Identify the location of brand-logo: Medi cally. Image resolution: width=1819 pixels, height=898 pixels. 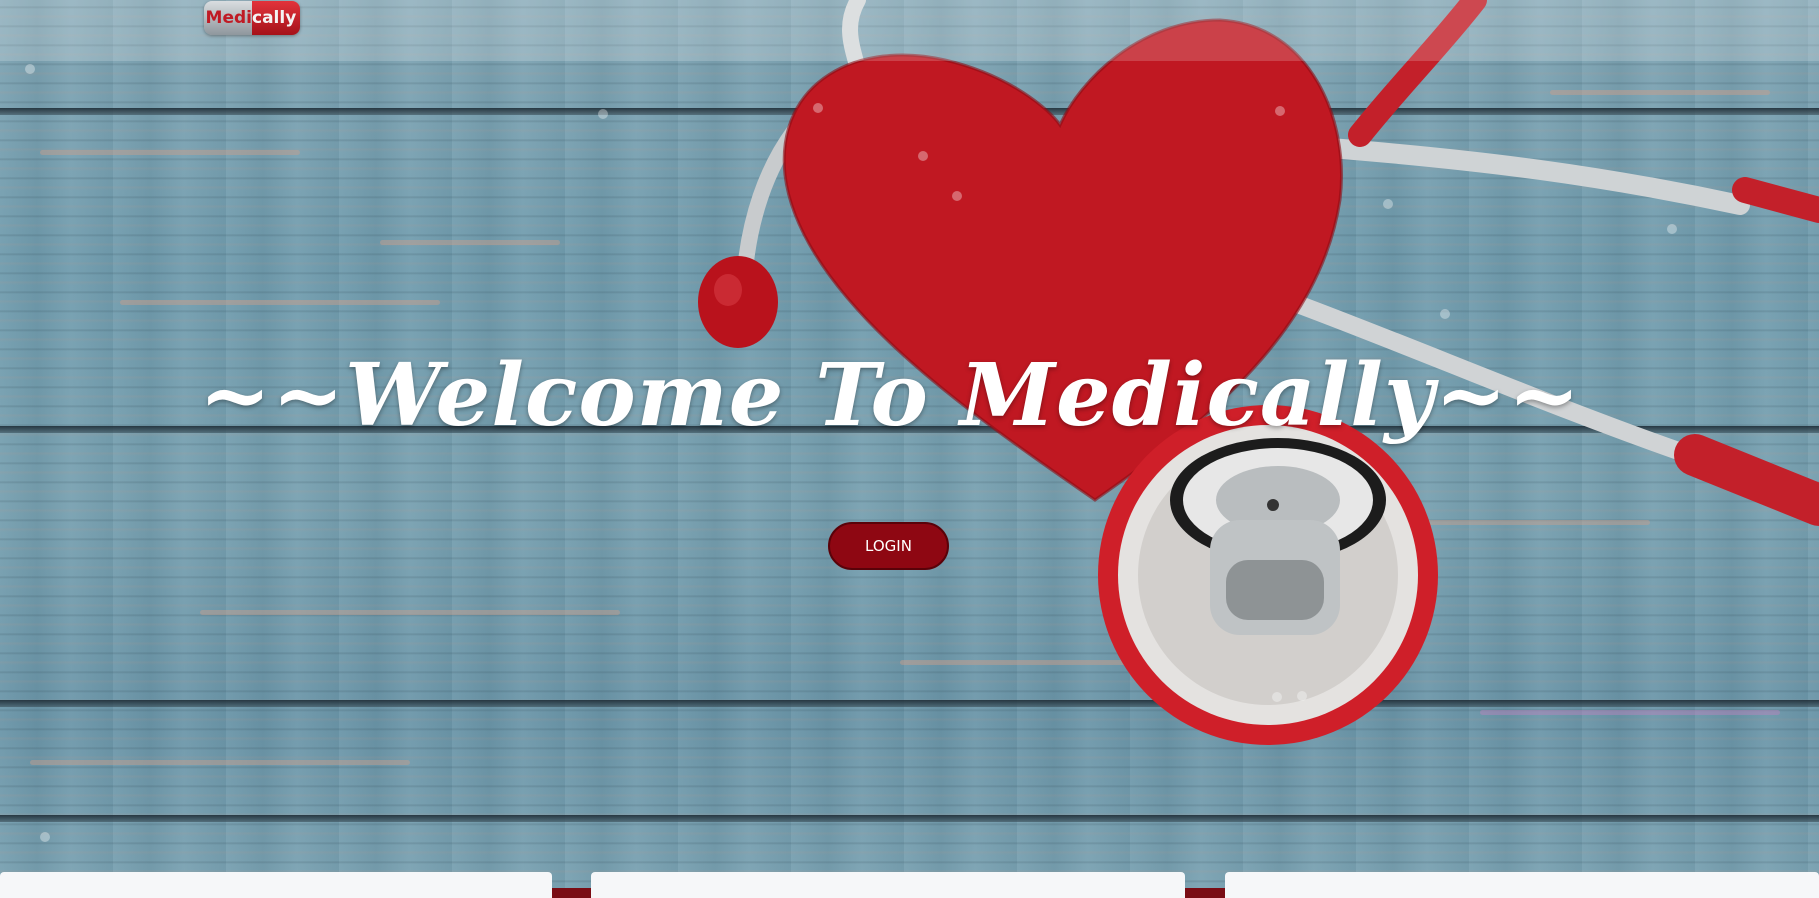
(252, 18).